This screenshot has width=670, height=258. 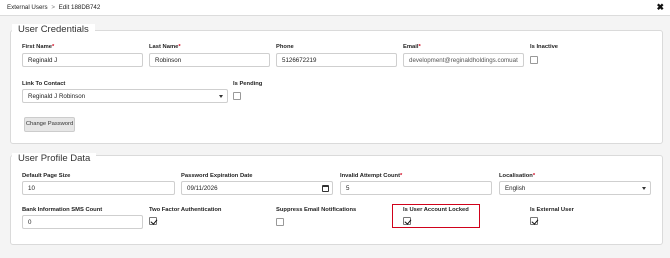 What do you see at coordinates (534, 221) in the screenshot?
I see `is-external-user-checkbox` at bounding box center [534, 221].